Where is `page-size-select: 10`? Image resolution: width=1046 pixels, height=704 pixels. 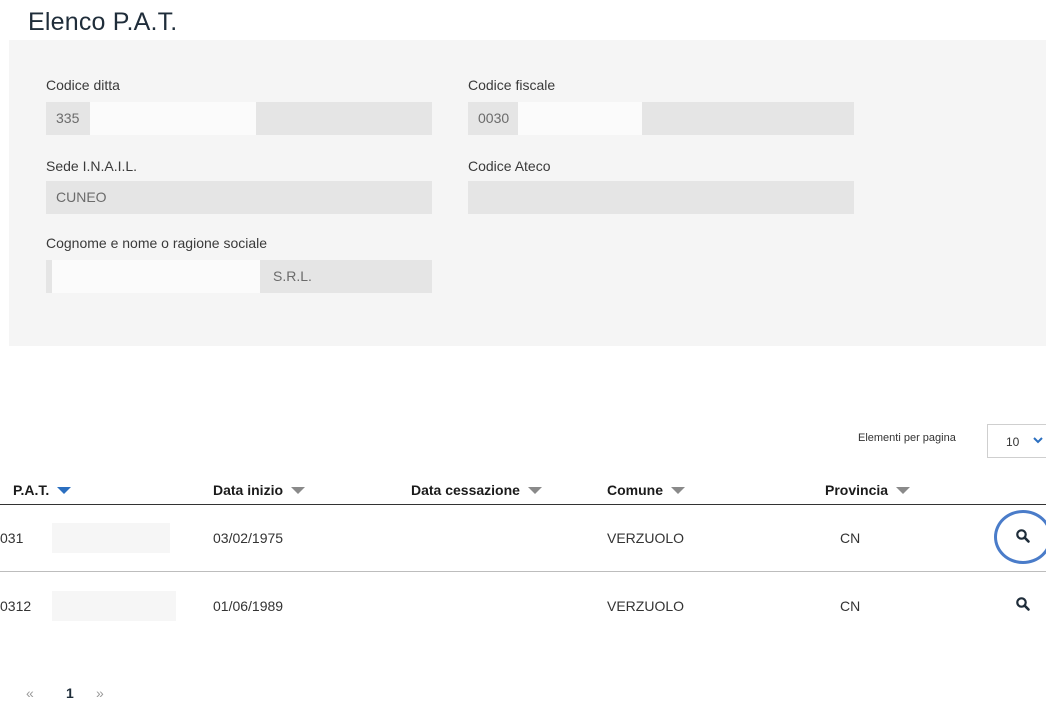 page-size-select: 10 is located at coordinates (1016, 441).